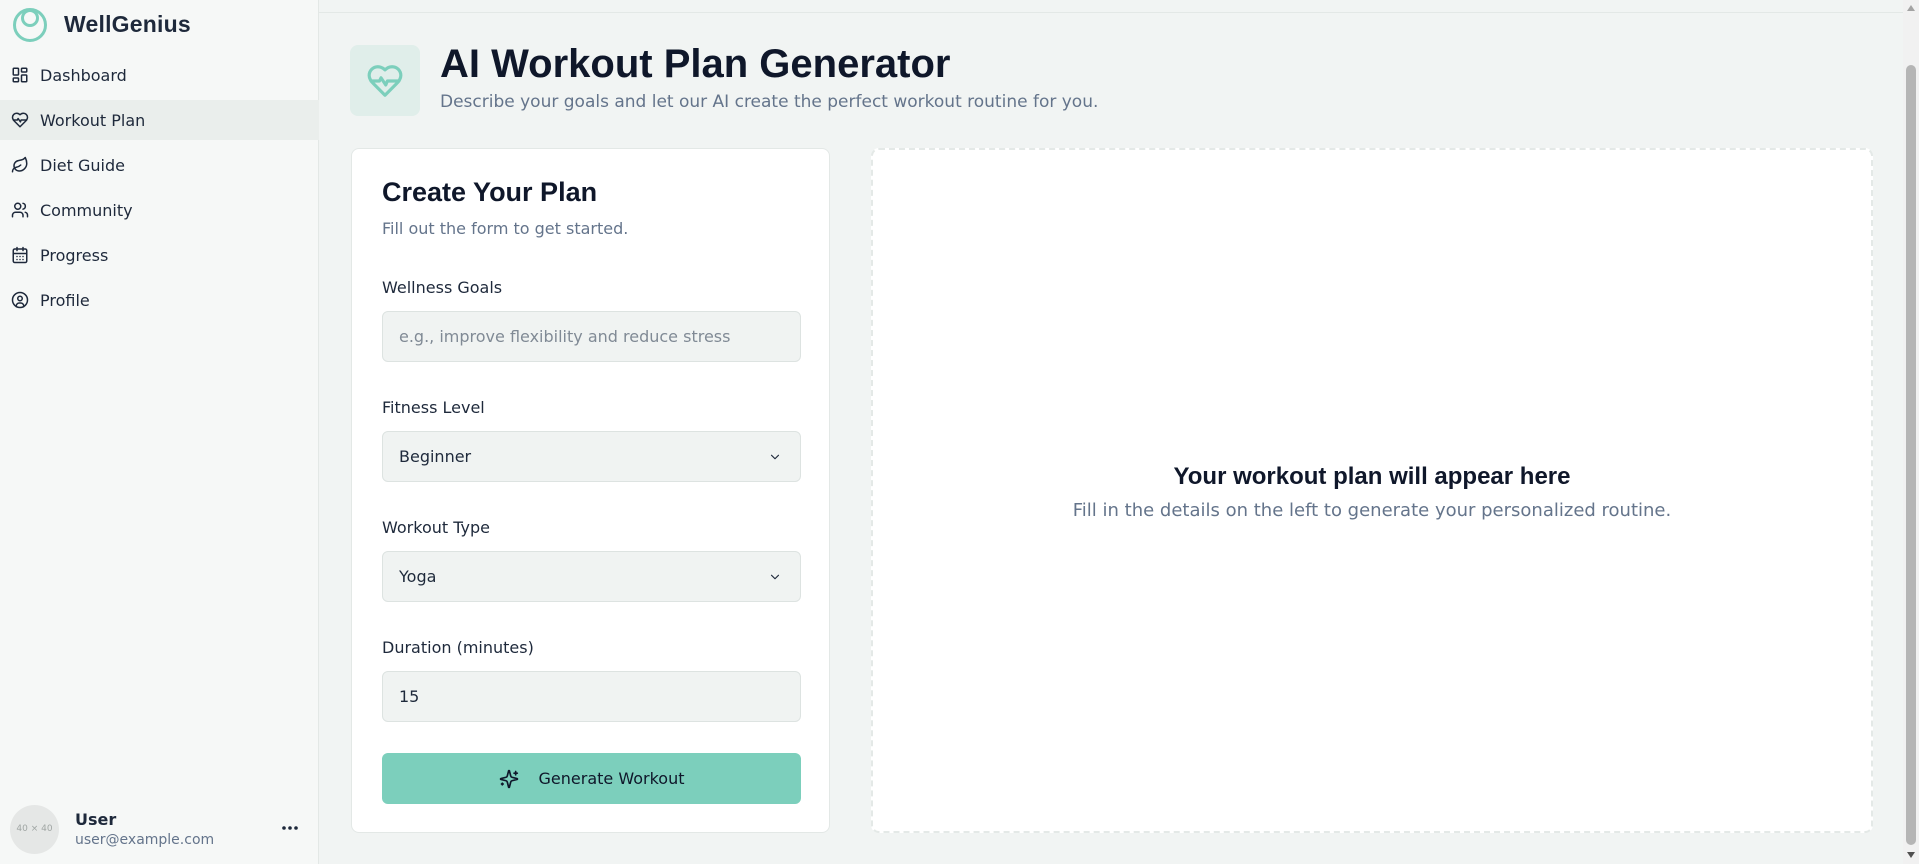 This screenshot has width=1919, height=864. I want to click on fitness-level-value: Beginner, so click(435, 456).